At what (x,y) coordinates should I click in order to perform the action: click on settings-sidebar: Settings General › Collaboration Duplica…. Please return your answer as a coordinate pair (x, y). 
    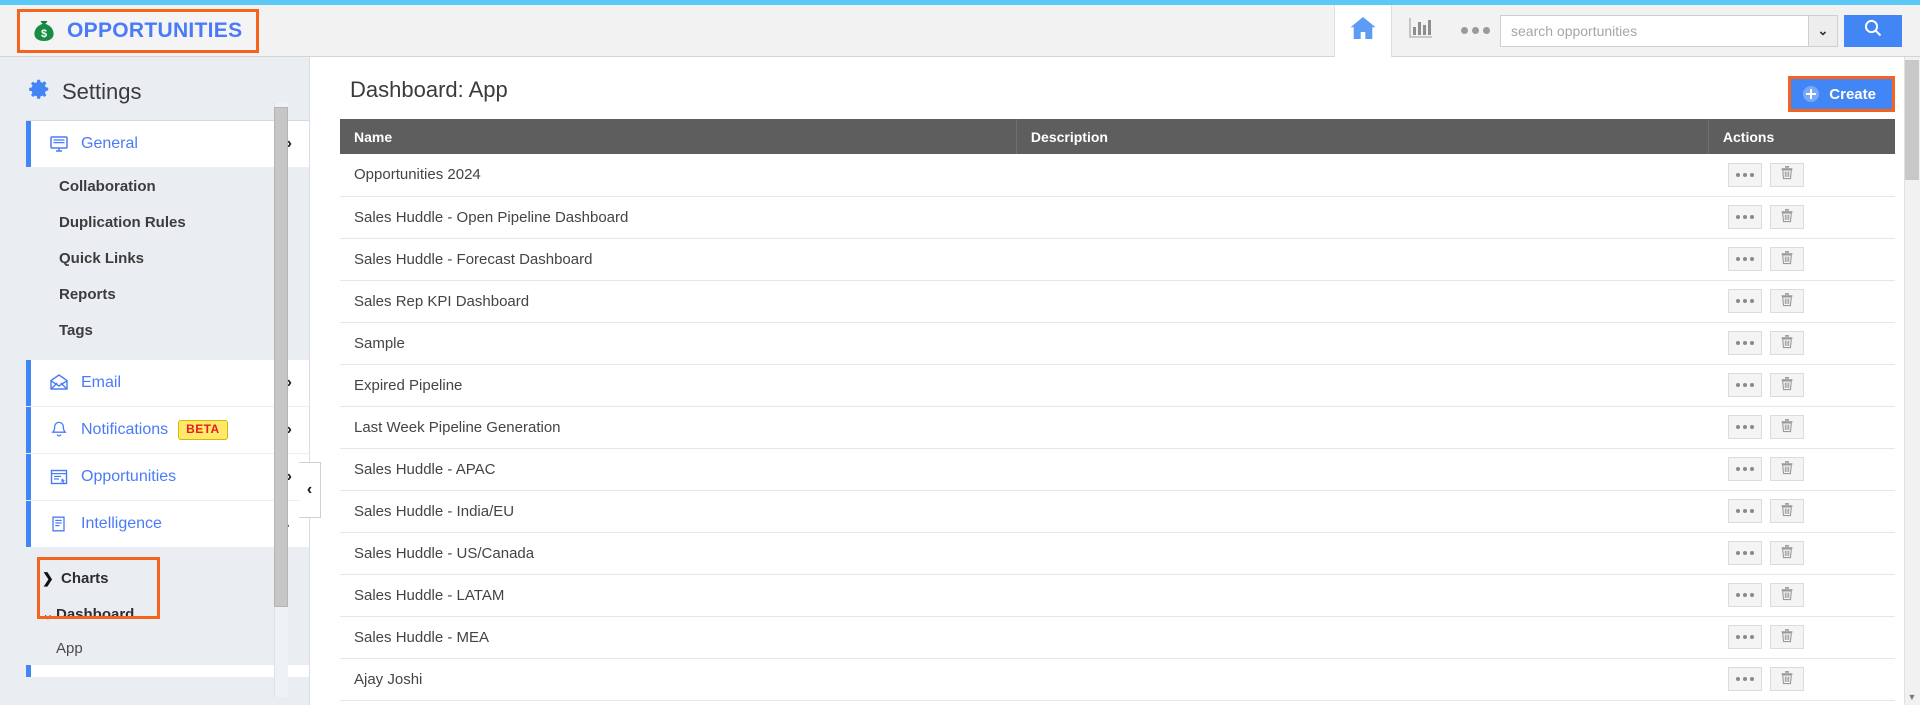
    Looking at the image, I should click on (155, 381).